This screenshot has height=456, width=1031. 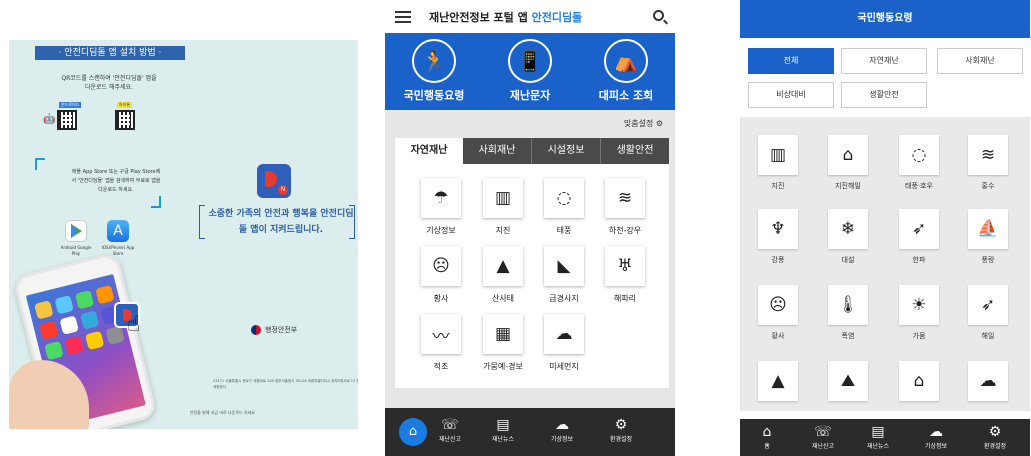 I want to click on shelter-icon: ⛺, so click(x=626, y=61).